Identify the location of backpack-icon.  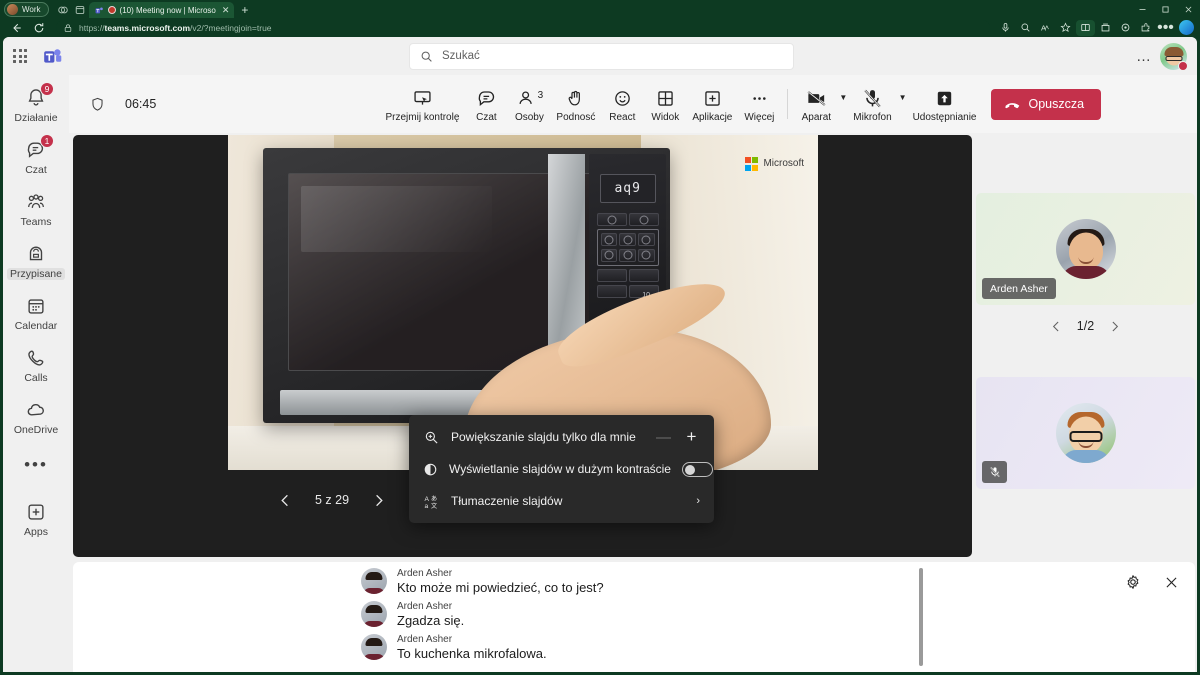
(36, 254).